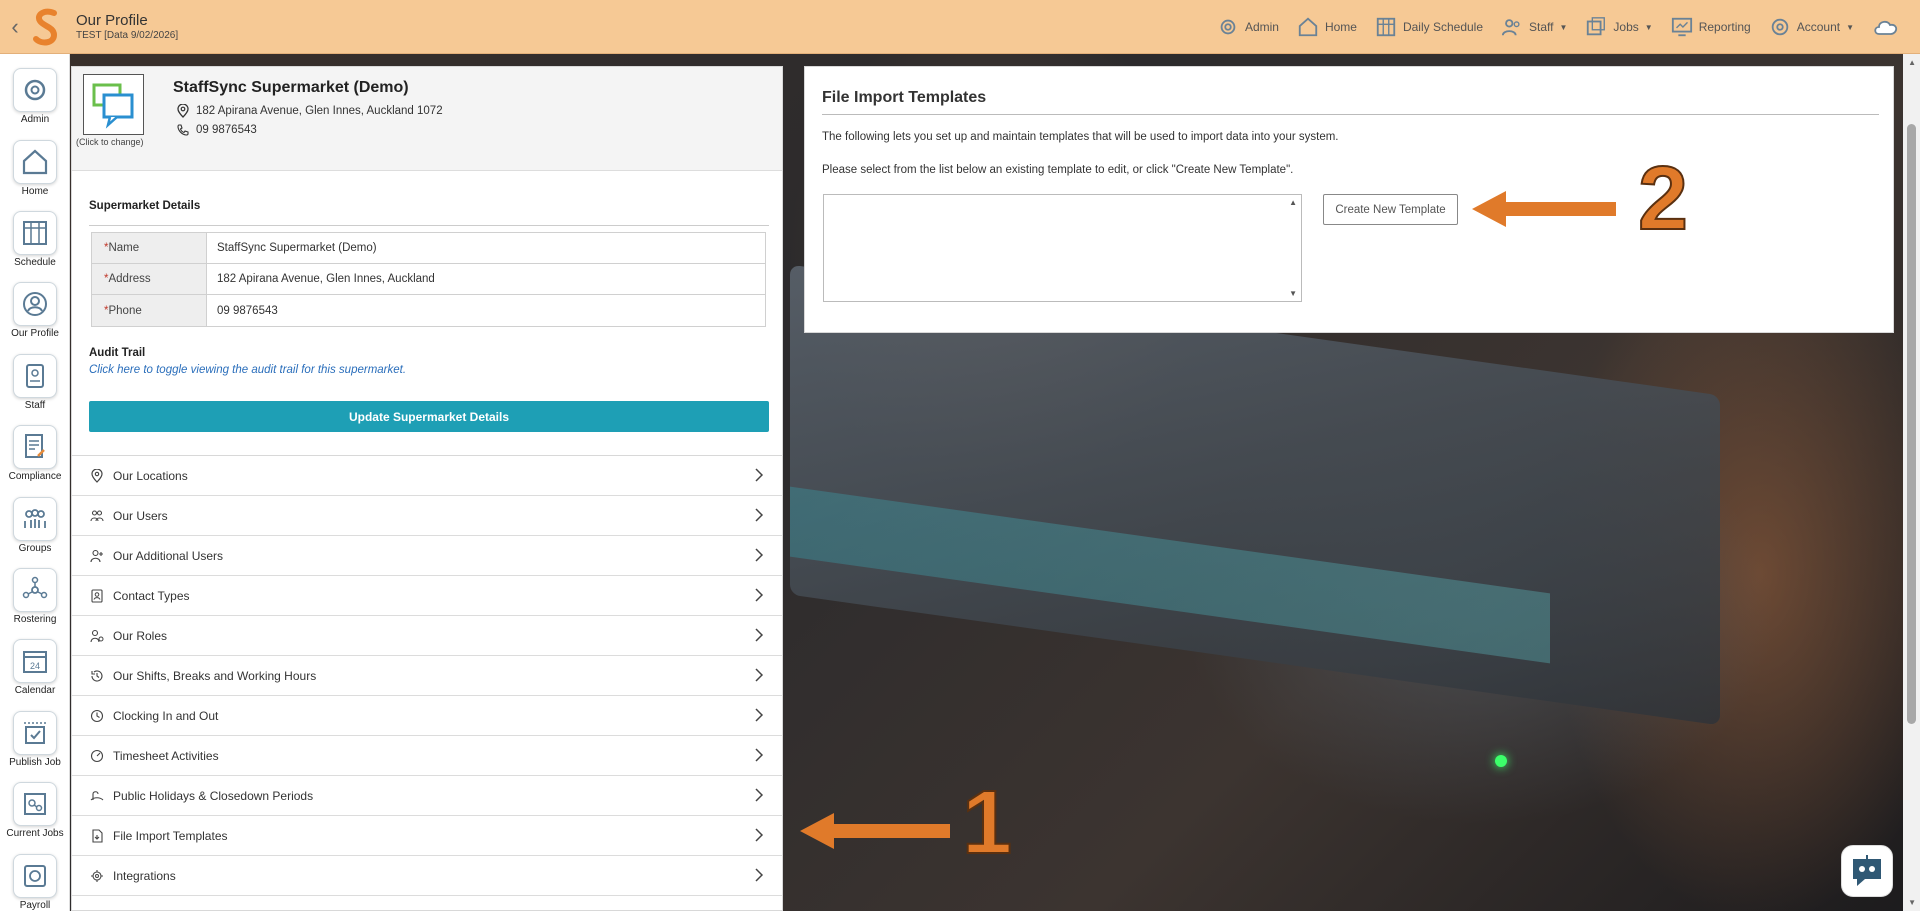 This screenshot has width=1920, height=911. What do you see at coordinates (35, 690) in the screenshot?
I see `sidebar-label: Calendar` at bounding box center [35, 690].